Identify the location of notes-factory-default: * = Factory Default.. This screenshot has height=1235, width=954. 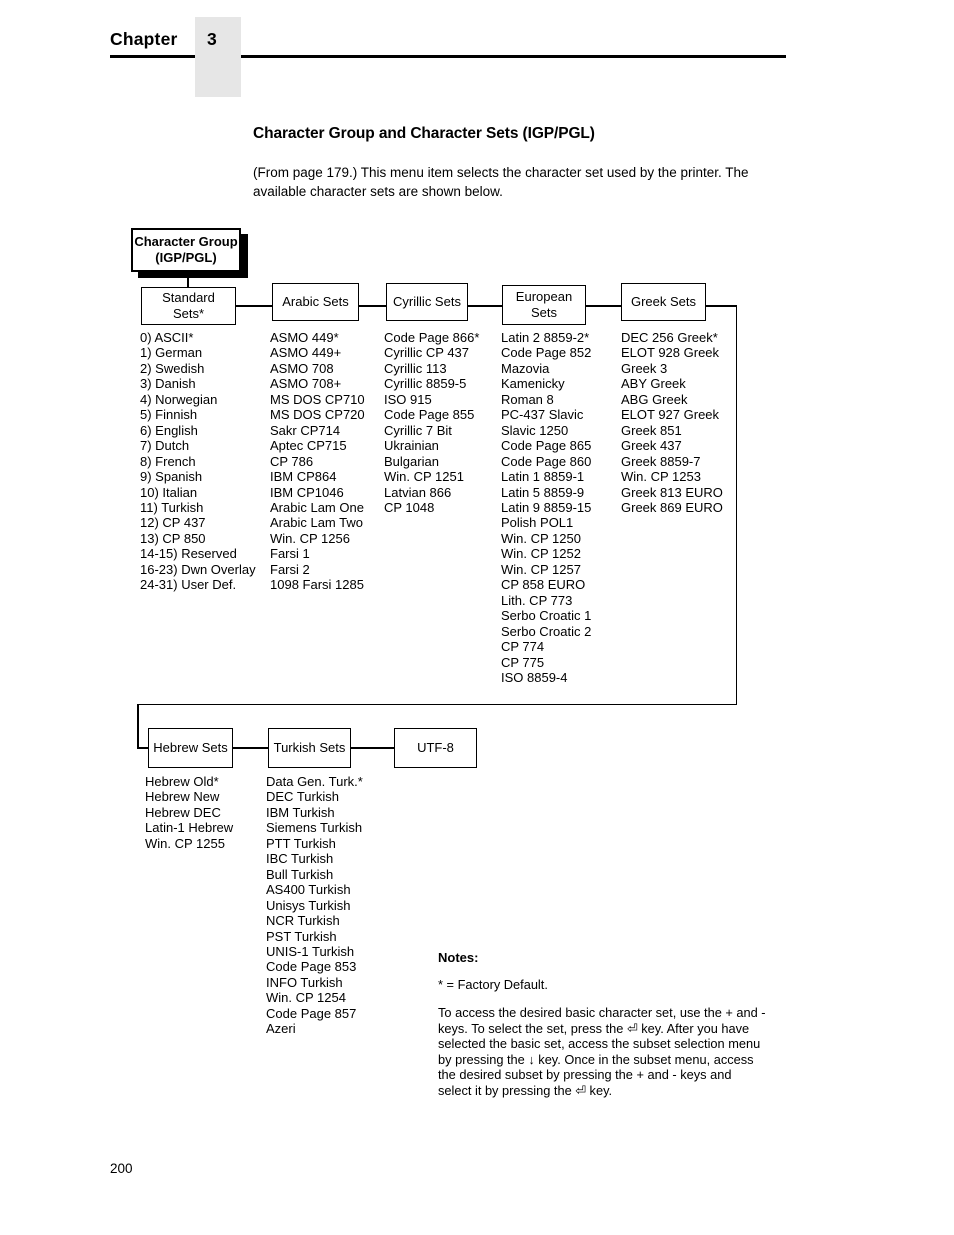
(493, 984).